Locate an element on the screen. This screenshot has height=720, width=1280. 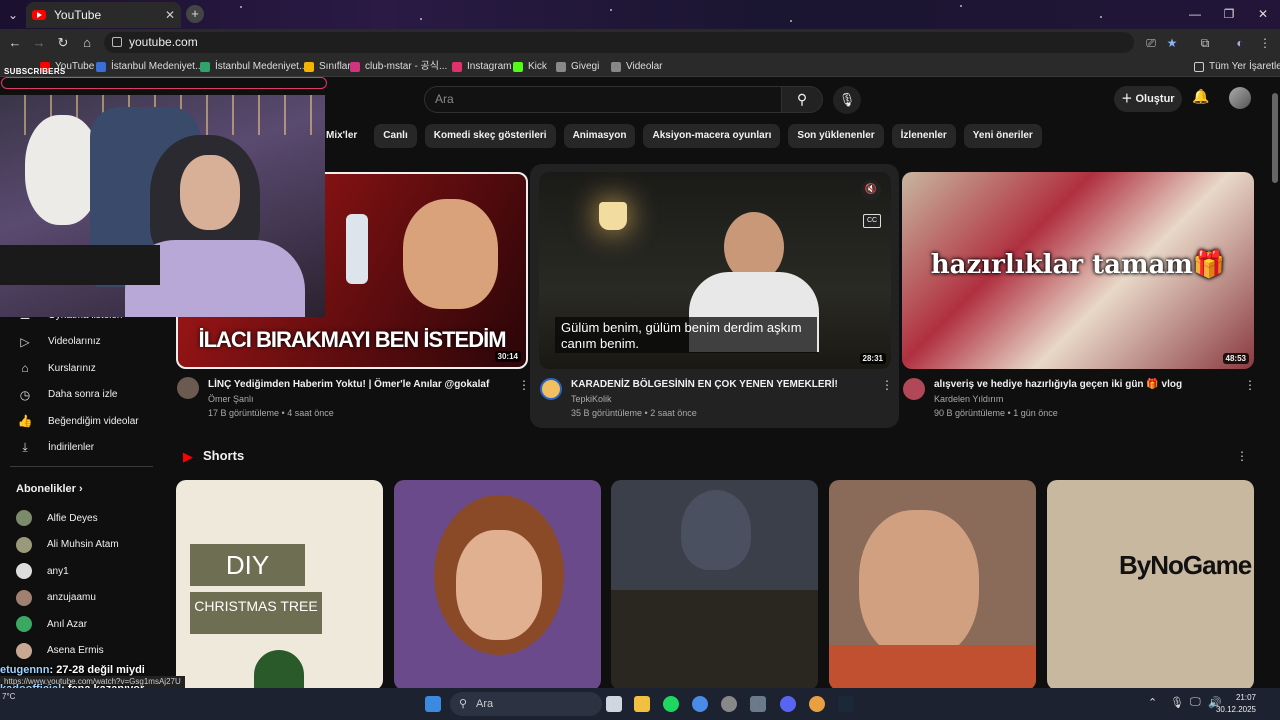
reload-icon: ↻ is located at coordinates (63, 43).